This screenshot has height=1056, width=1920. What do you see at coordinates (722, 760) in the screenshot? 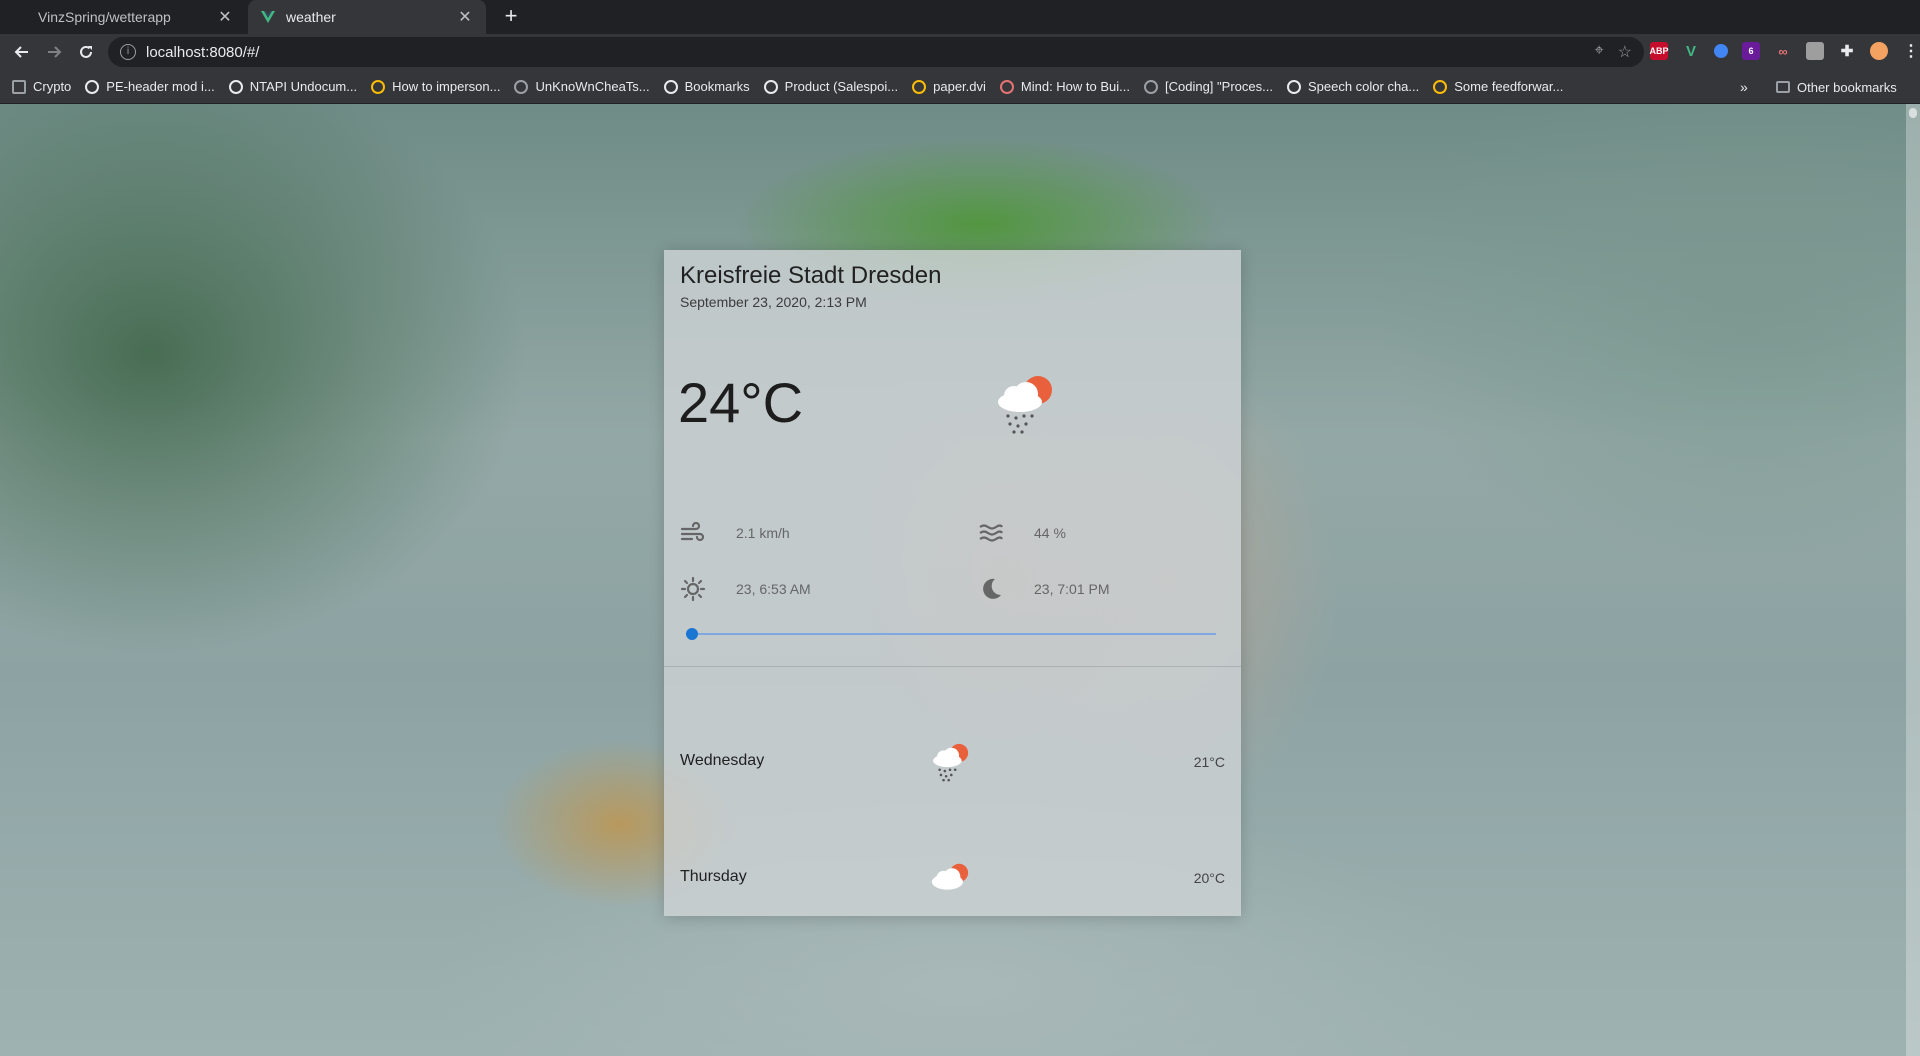
I see `forecast-day: Wednesday` at bounding box center [722, 760].